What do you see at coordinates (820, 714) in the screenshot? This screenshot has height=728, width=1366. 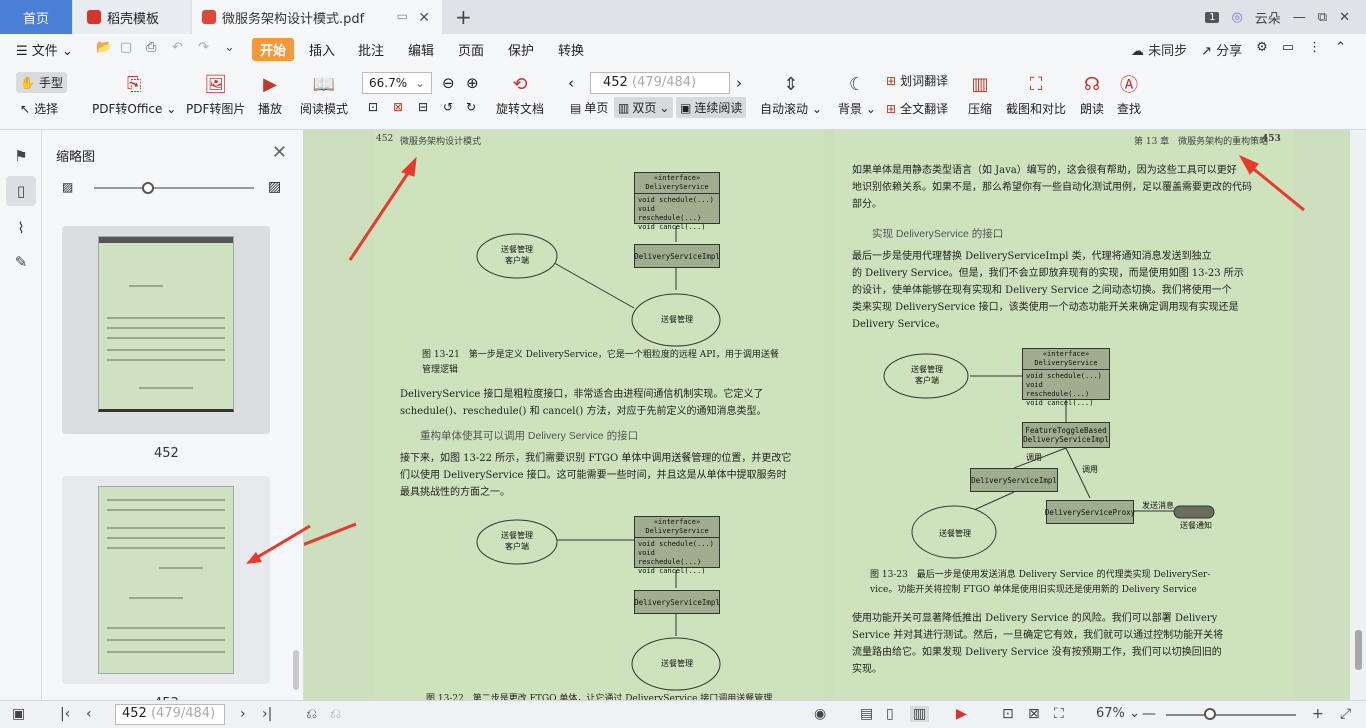 I see `eye-protect-icon: ◉` at bounding box center [820, 714].